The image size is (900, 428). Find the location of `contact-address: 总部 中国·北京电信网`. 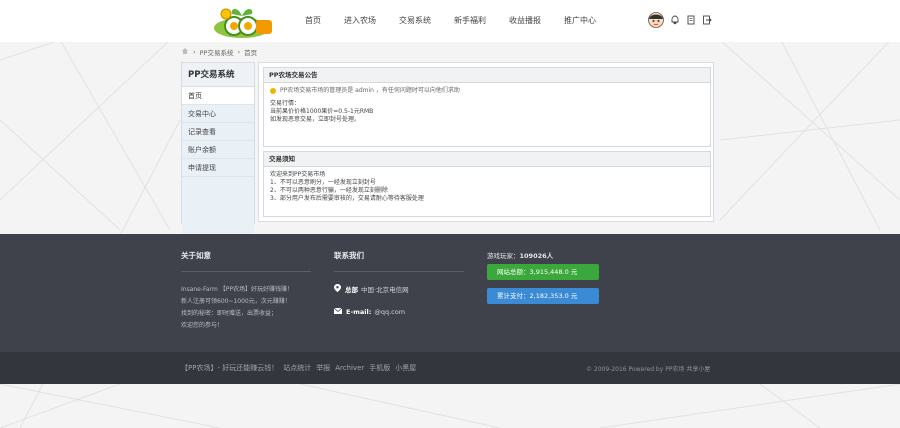

contact-address: 总部 中国·北京电信网 is located at coordinates (399, 289).